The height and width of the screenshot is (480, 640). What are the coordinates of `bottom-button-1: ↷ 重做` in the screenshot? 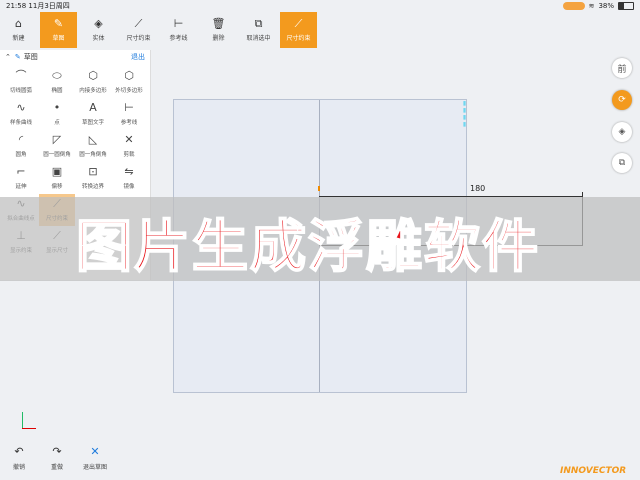 It's located at (57, 458).